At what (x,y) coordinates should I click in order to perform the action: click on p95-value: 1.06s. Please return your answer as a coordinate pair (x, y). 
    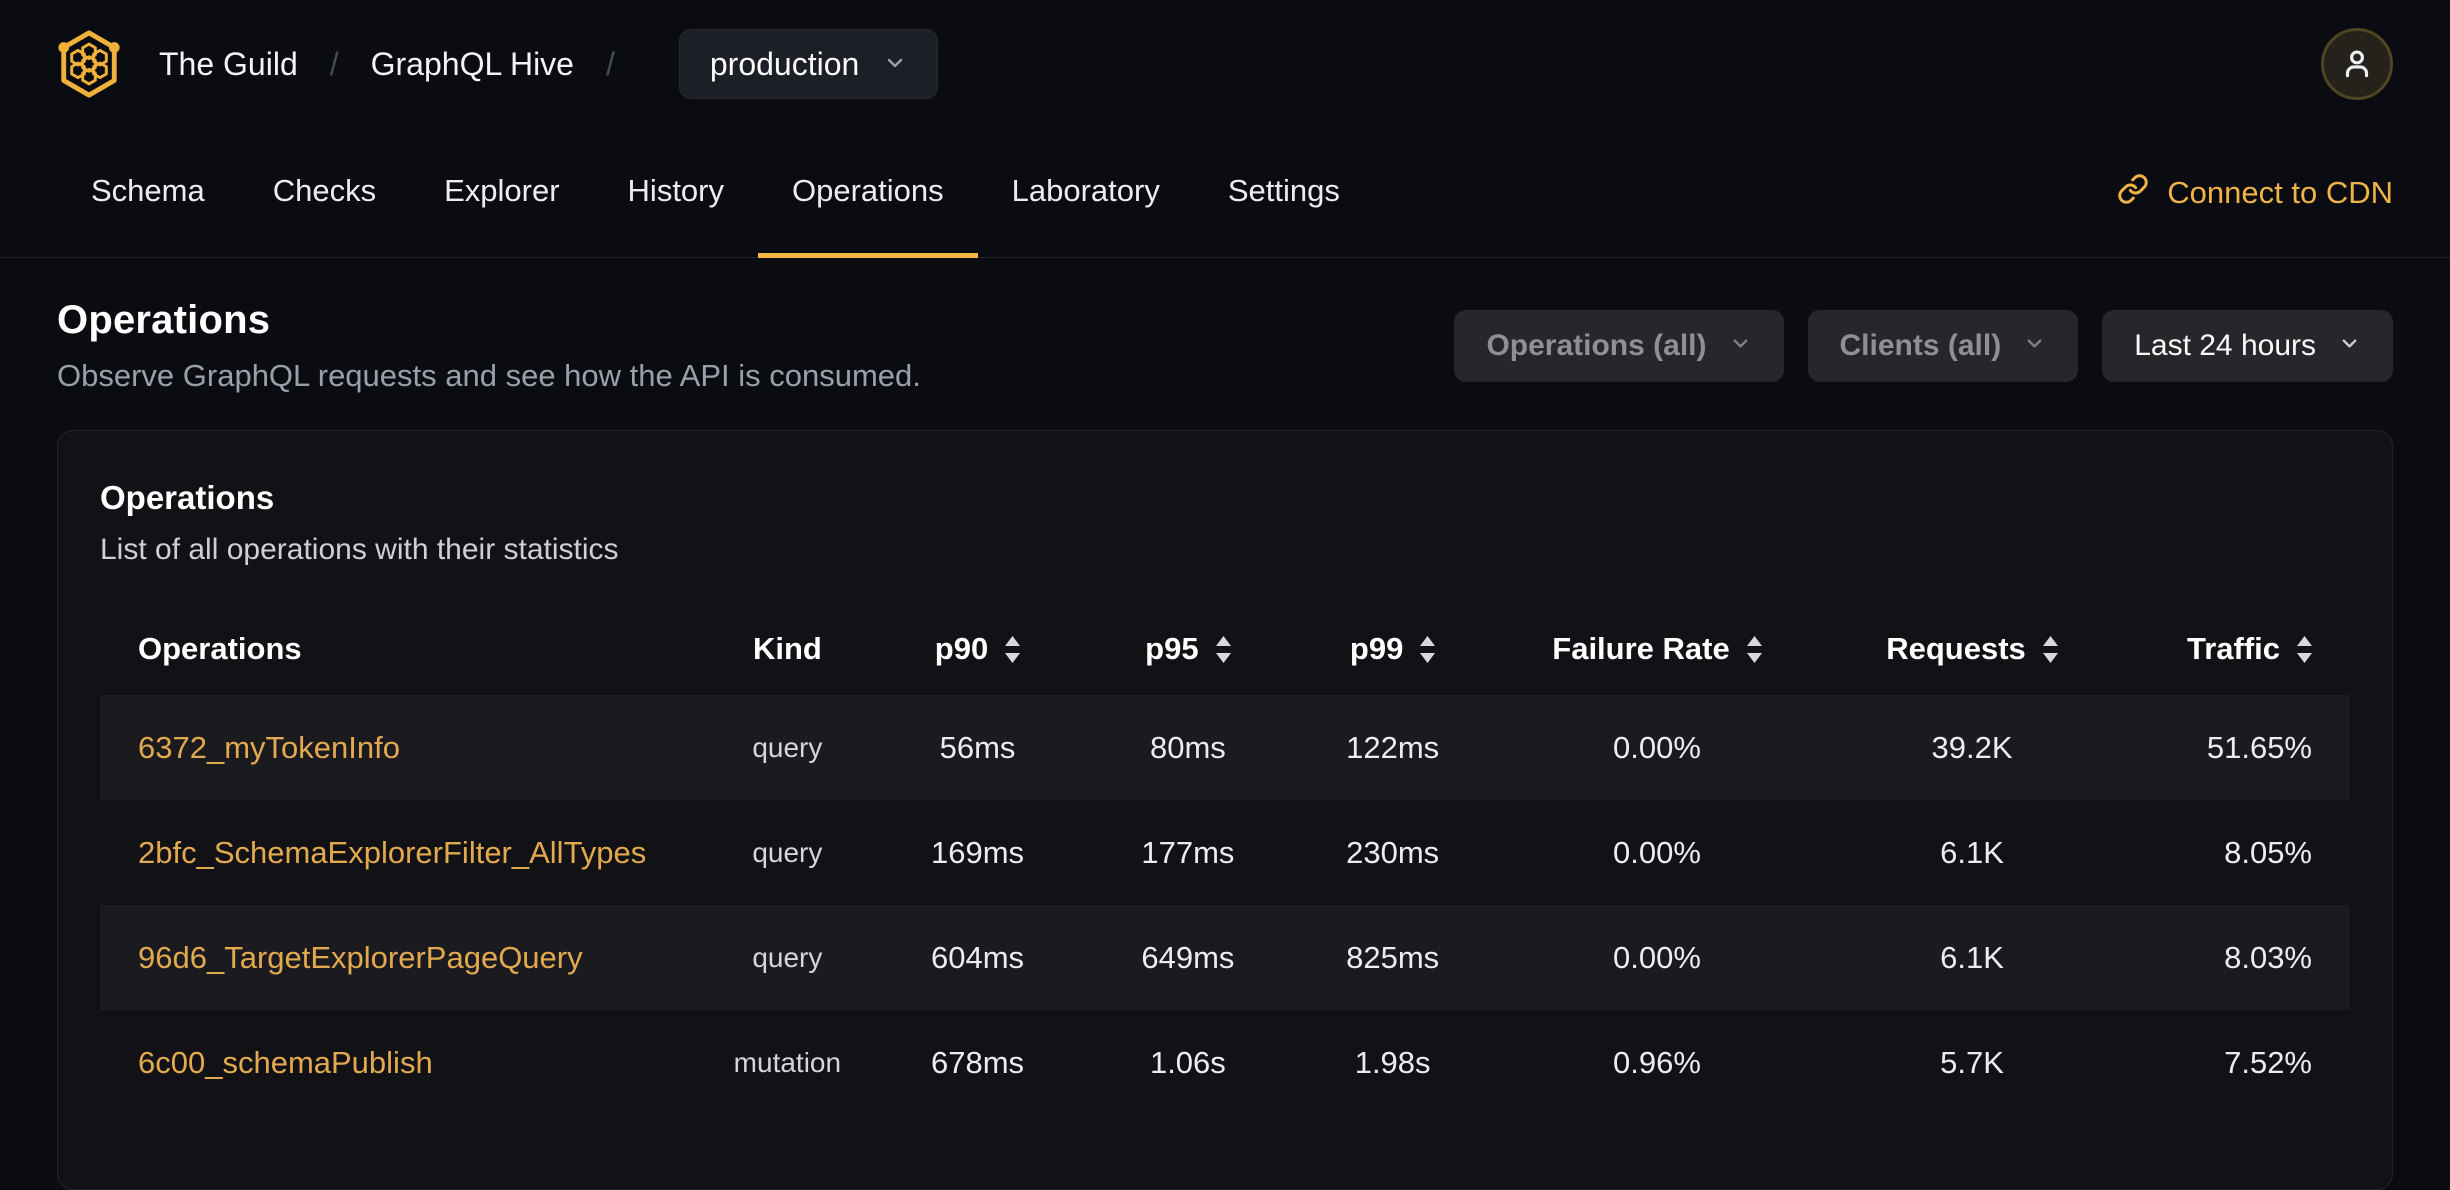
    Looking at the image, I should click on (1187, 1062).